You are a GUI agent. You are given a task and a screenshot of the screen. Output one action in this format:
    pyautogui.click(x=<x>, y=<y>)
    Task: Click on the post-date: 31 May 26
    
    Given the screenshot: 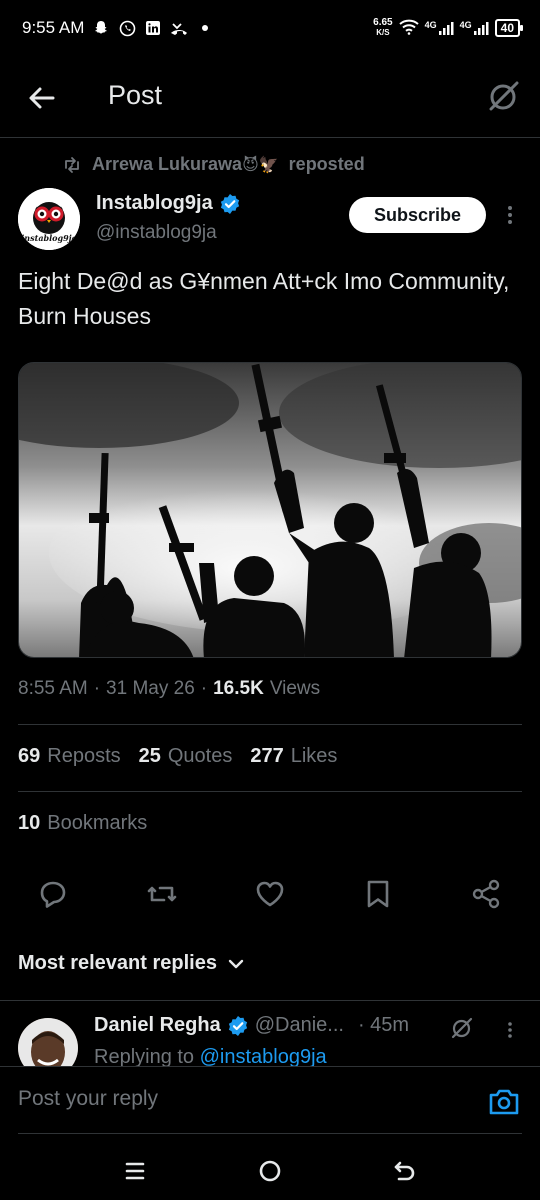 What is the action you would take?
    pyautogui.click(x=150, y=688)
    